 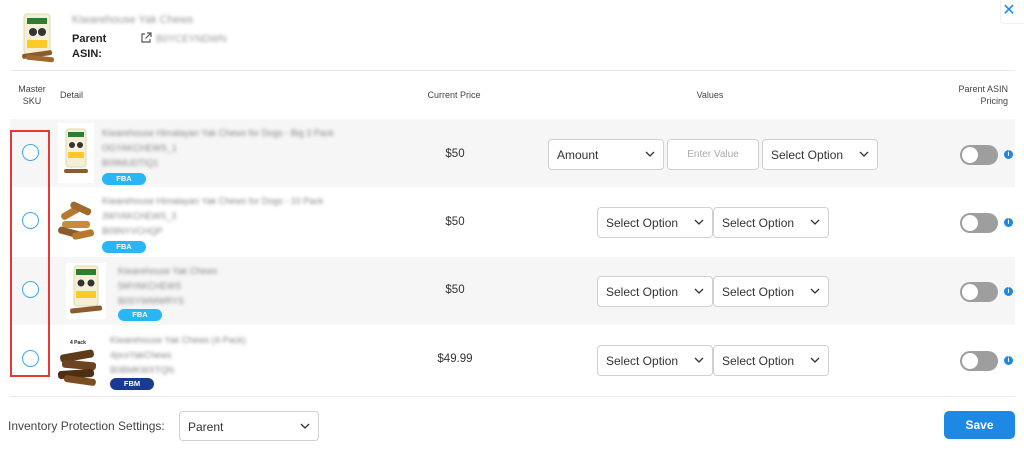 I want to click on external-link-icon, so click(x=146, y=38).